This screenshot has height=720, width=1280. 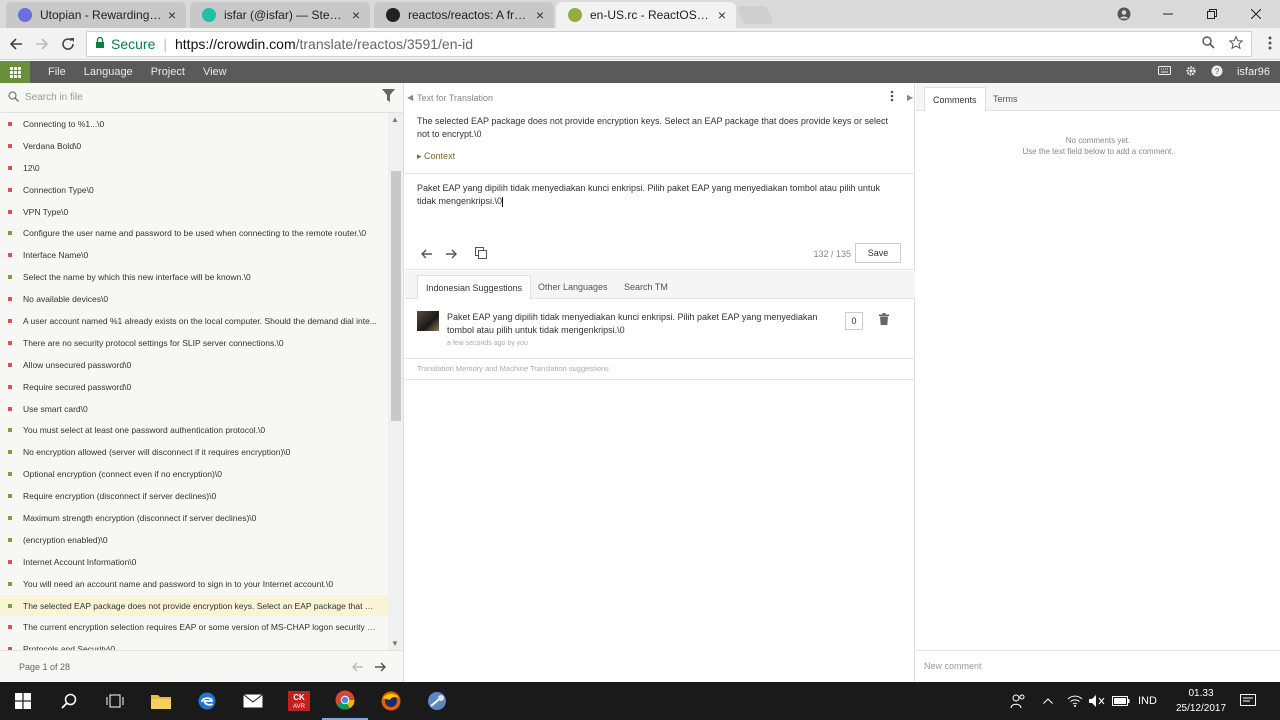 What do you see at coordinates (69, 701) in the screenshot?
I see `search-icon` at bounding box center [69, 701].